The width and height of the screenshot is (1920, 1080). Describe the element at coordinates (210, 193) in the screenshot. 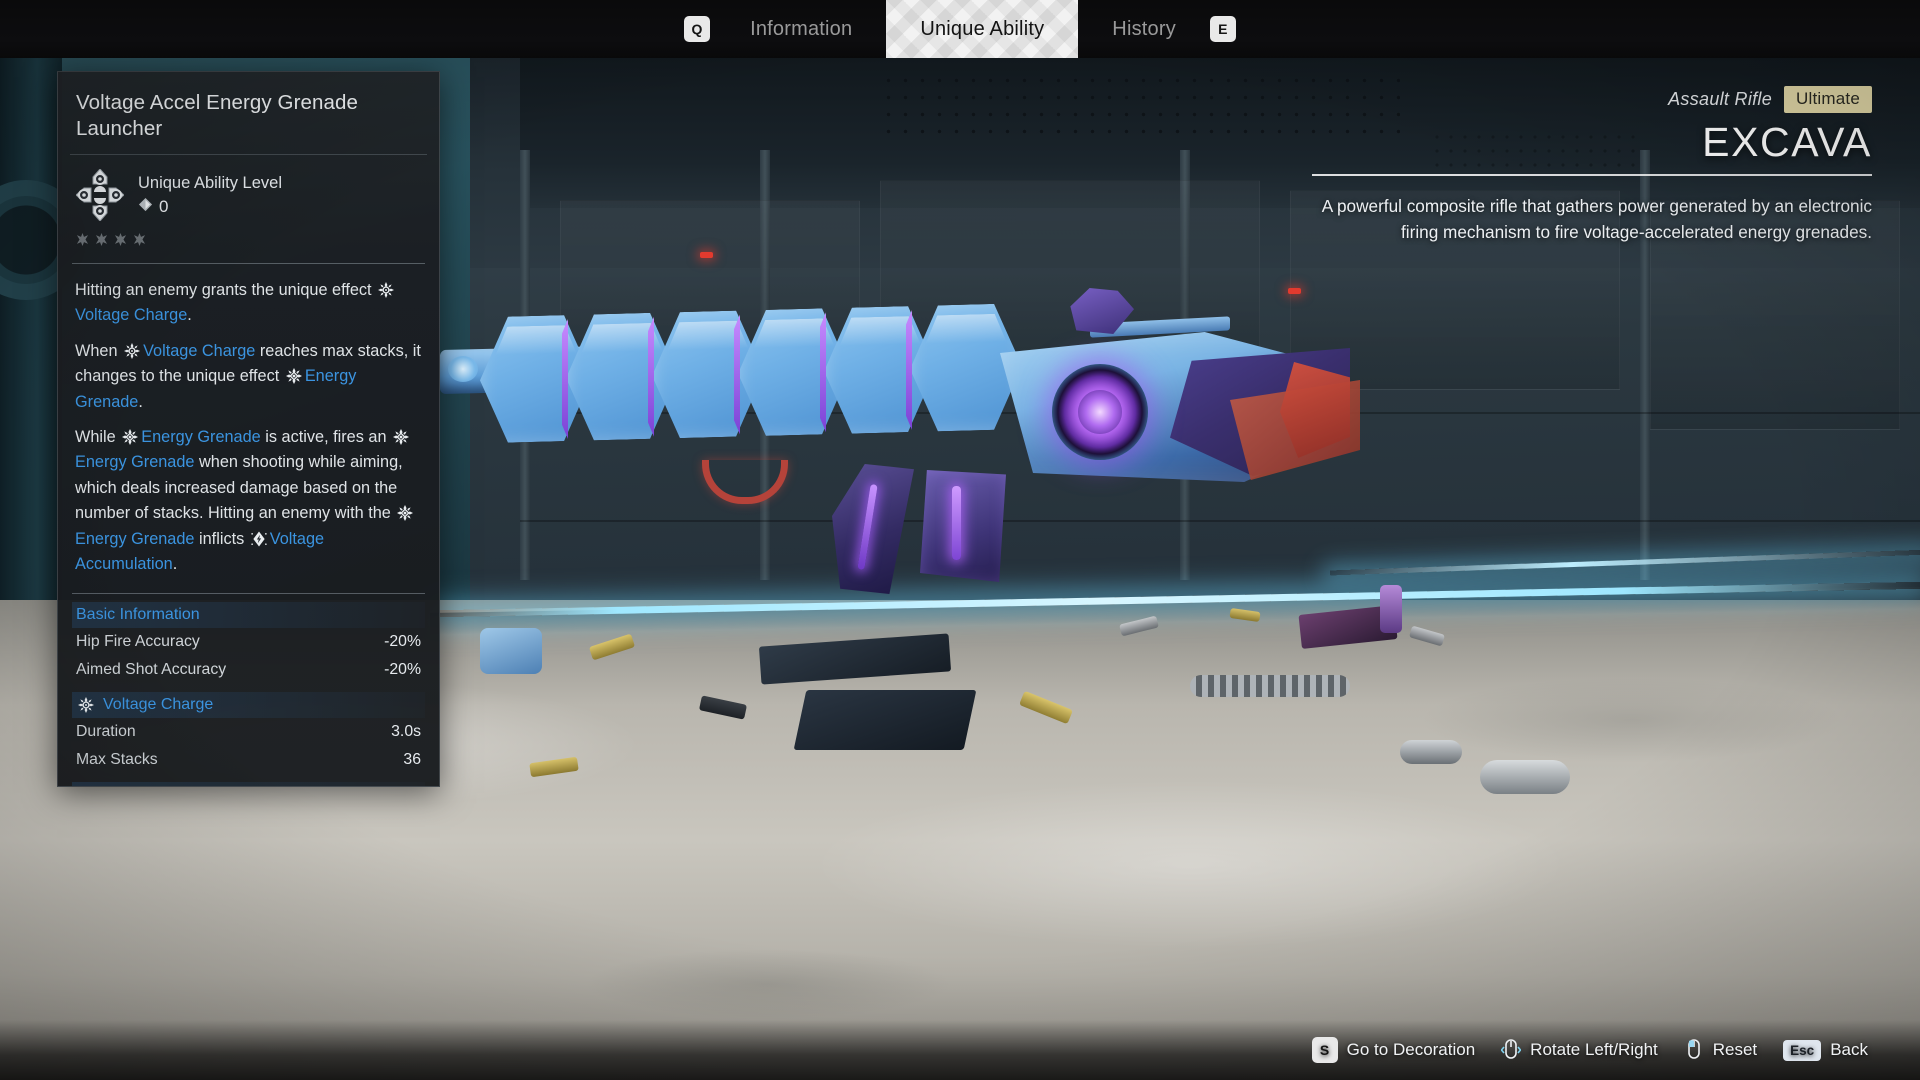

I see `ability-level-texts: Unique Ability Level 0` at that location.